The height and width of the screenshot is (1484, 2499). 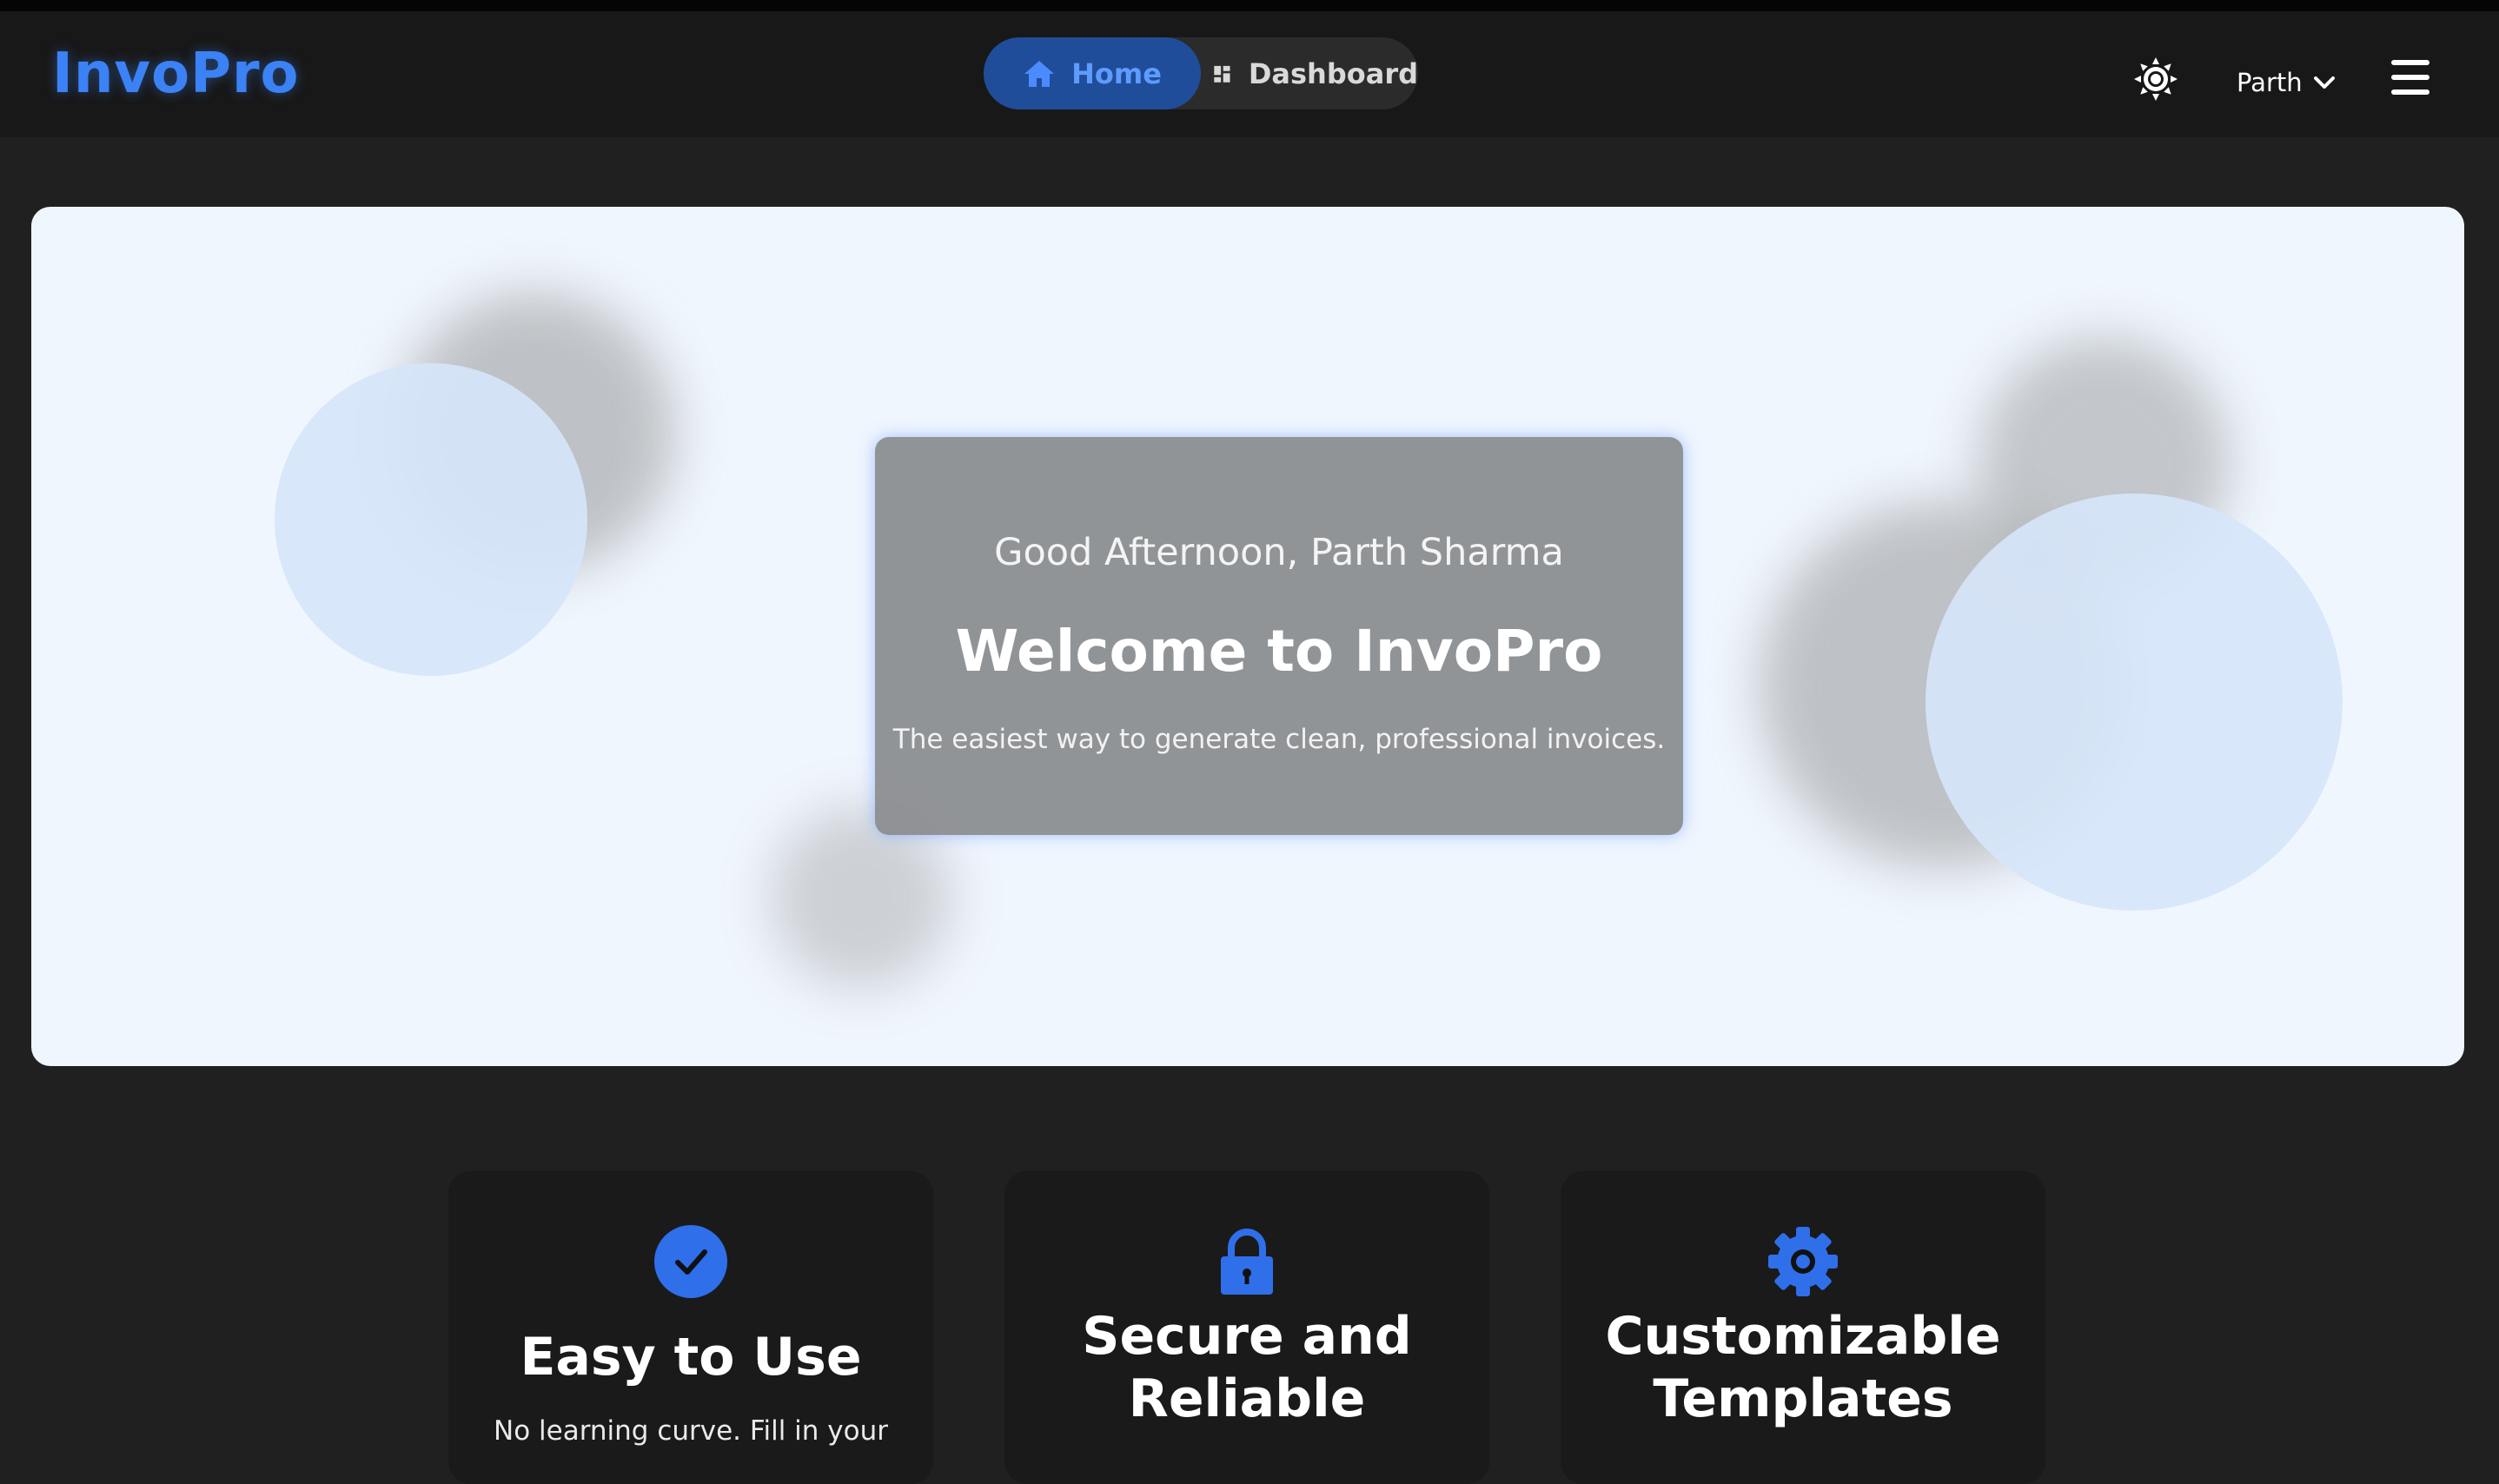 I want to click on feature-title: Customizable Templates, so click(x=1803, y=1367).